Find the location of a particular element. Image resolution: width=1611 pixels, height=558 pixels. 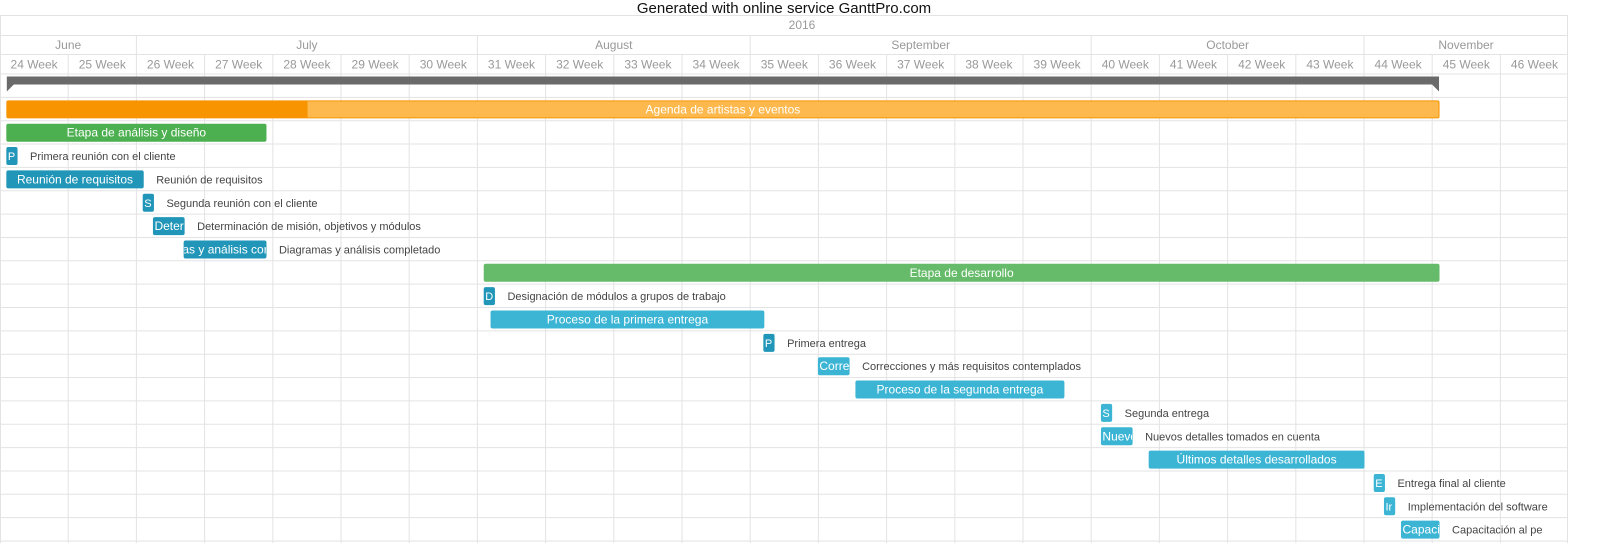

week-label: 41 Week is located at coordinates (1194, 65).